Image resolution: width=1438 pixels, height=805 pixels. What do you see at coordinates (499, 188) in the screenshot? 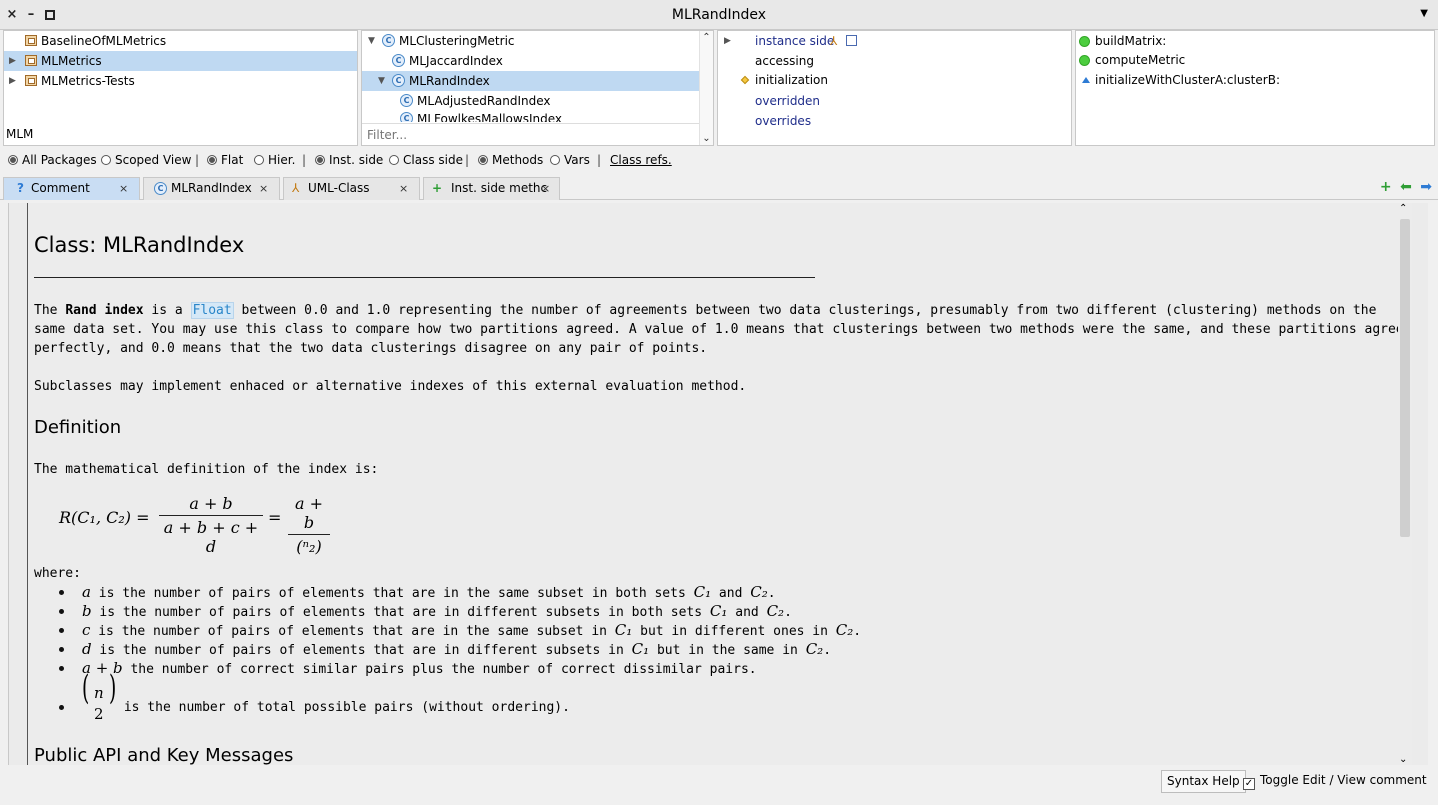
I see `tab-label: Inst. side methc` at bounding box center [499, 188].